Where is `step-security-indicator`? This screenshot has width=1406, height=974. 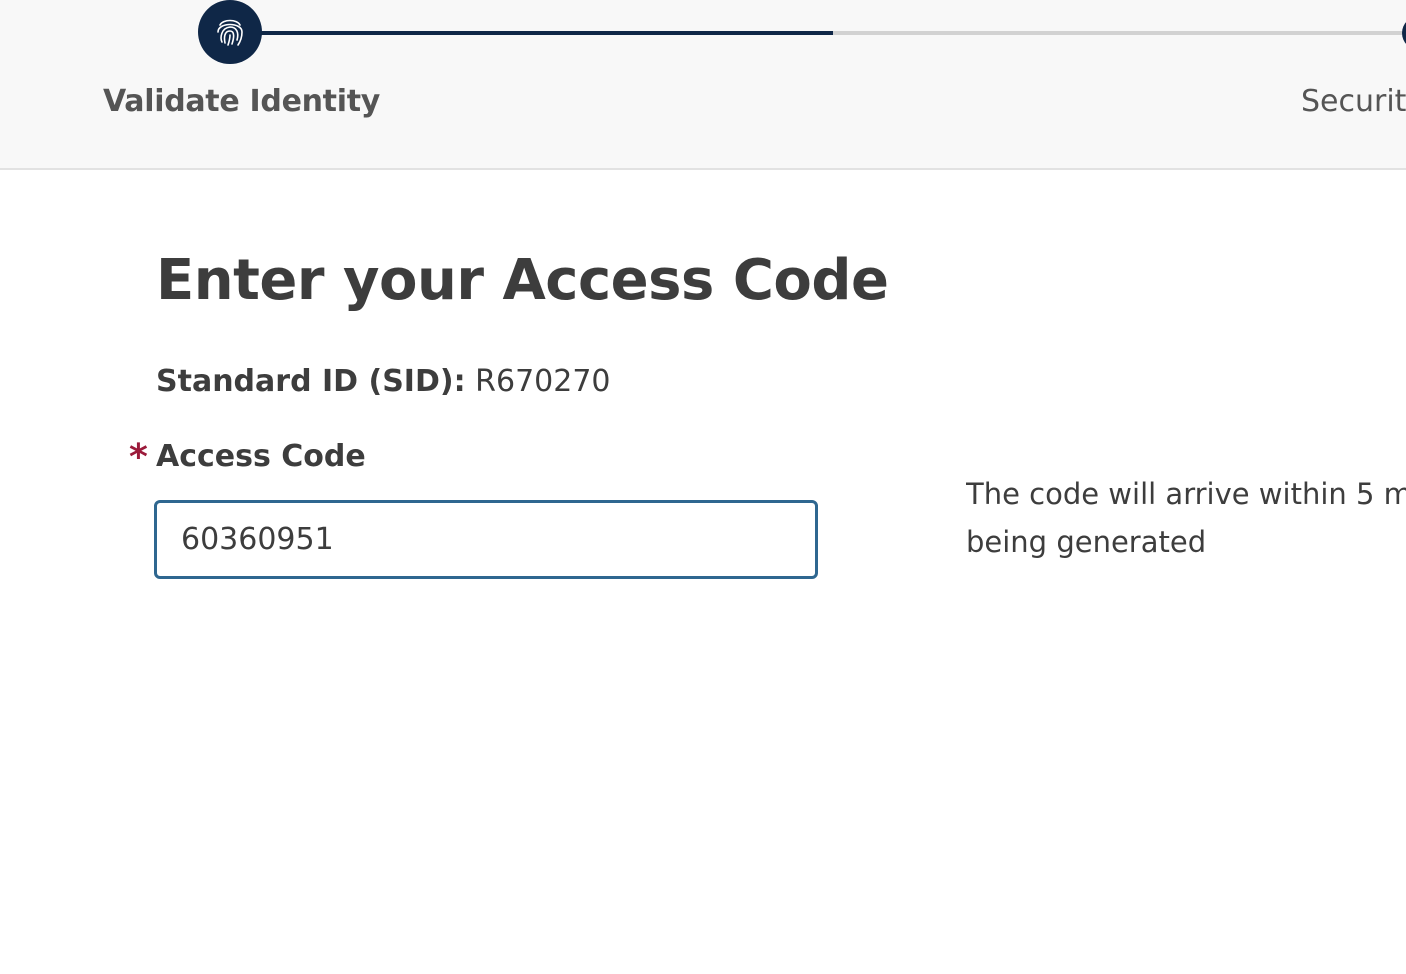 step-security-indicator is located at coordinates (1404, 33).